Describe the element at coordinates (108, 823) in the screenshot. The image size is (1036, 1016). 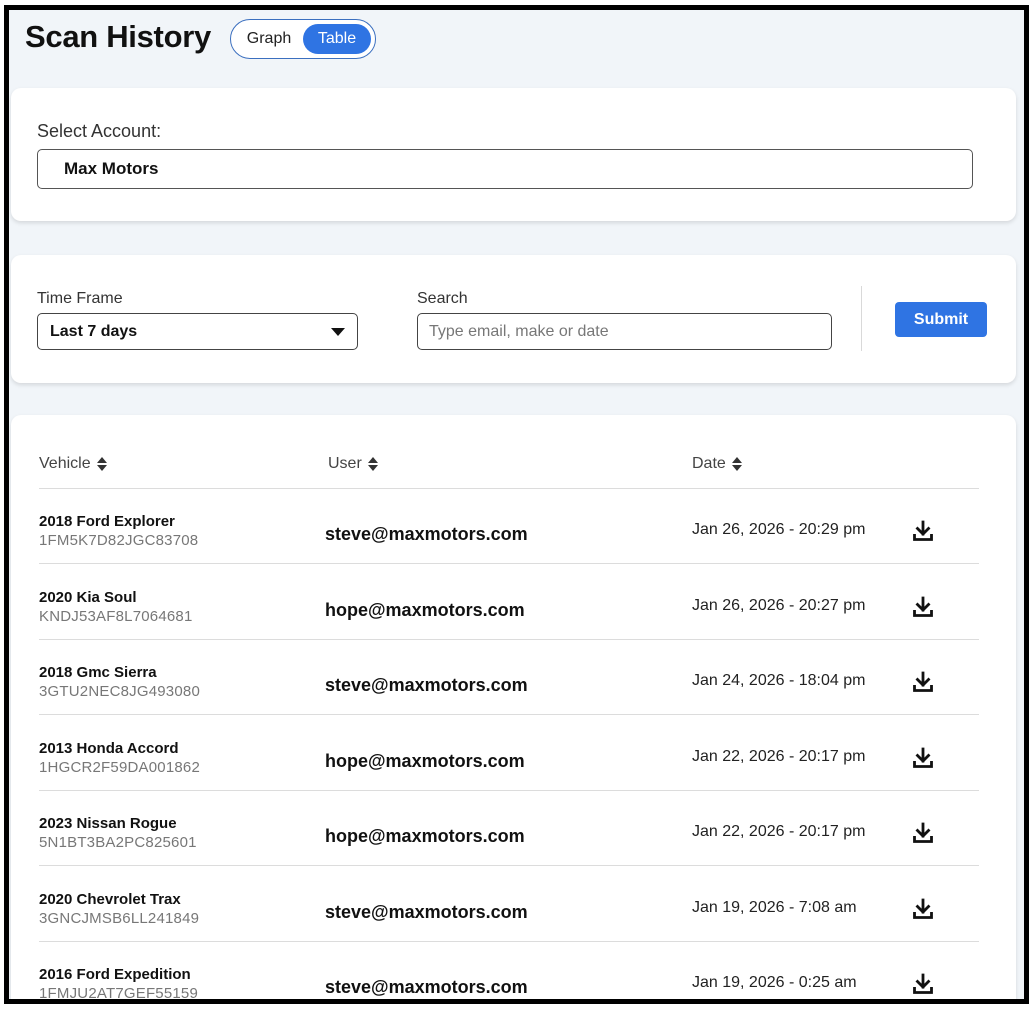
I see `vehicle-name: 2023 Nissan Rogue` at that location.